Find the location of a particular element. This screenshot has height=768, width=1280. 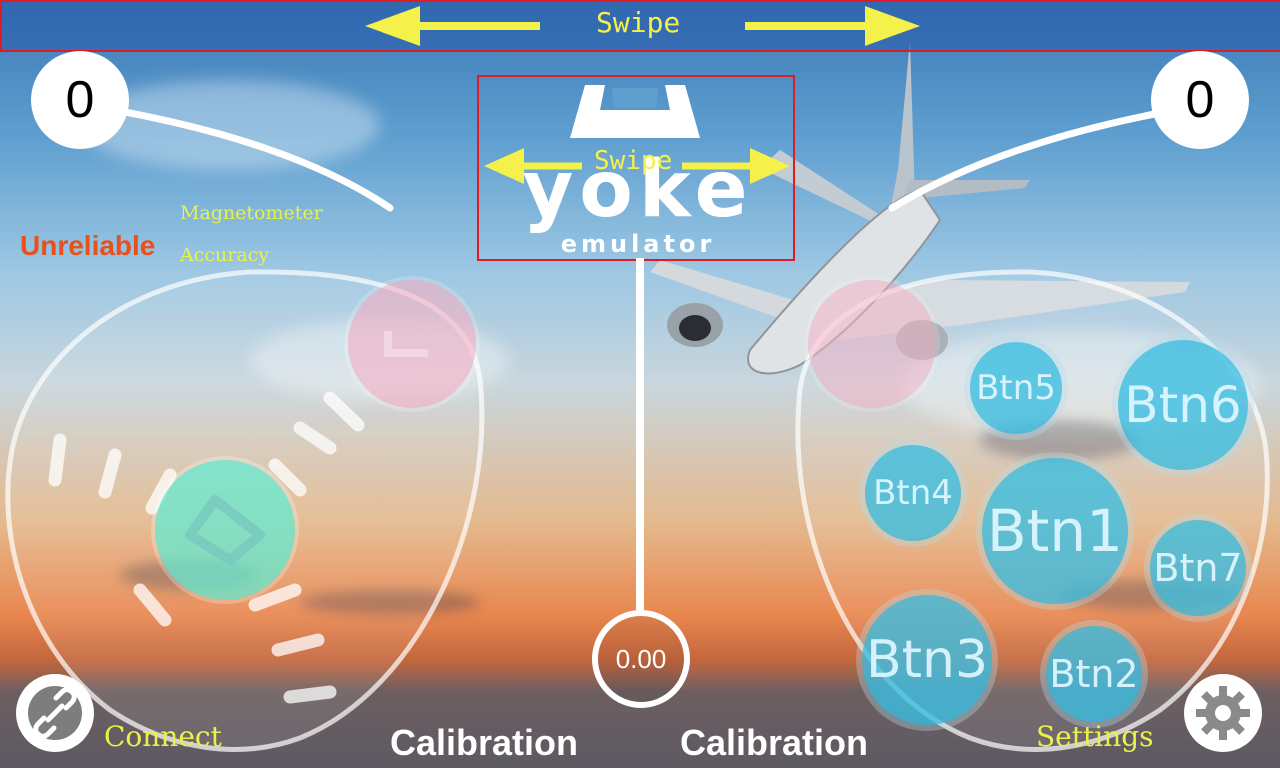

center-gauge-value: 0.00 is located at coordinates (641, 658).